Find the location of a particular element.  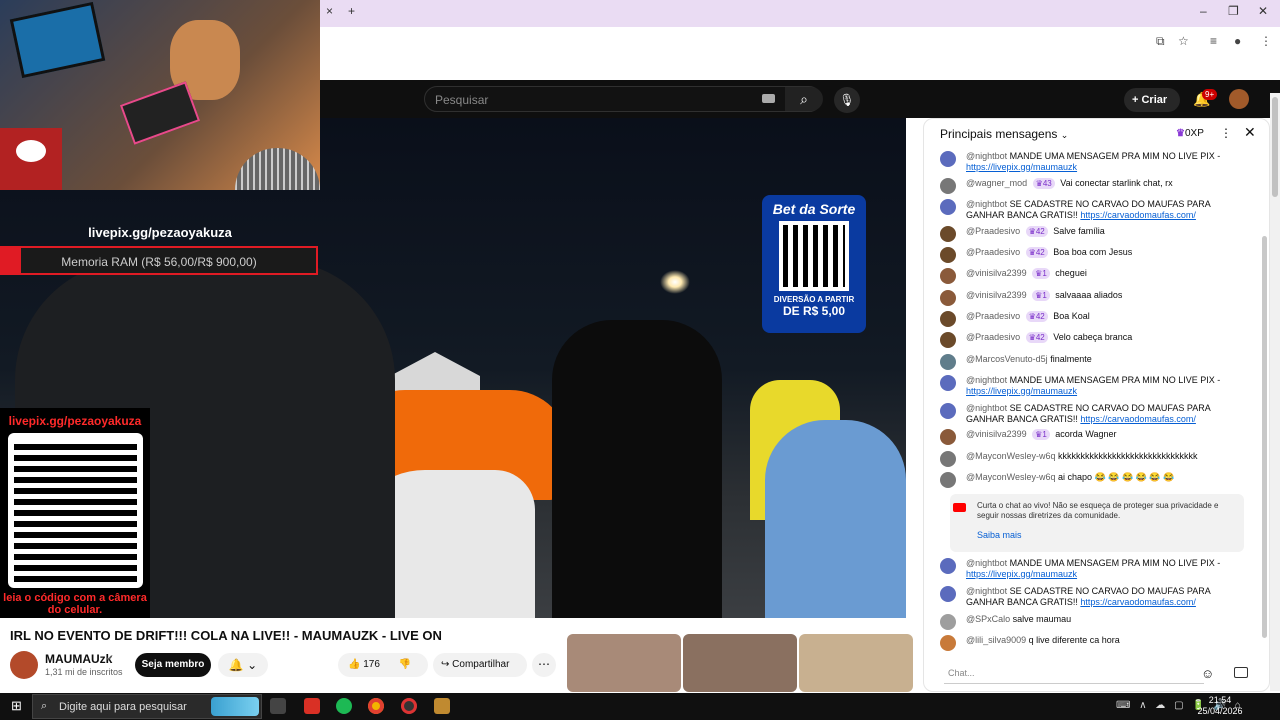

chat-menu-icon: ⋮ is located at coordinates (1226, 133).